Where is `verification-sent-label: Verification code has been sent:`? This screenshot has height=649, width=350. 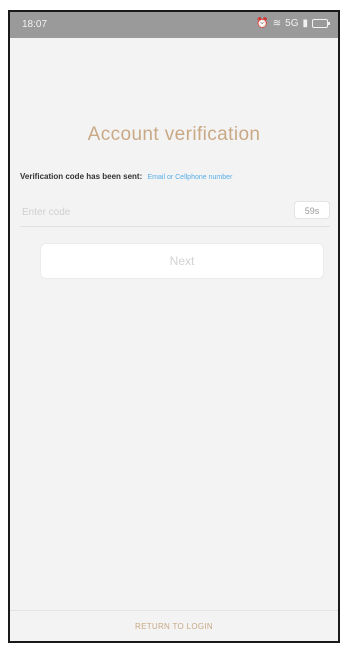
verification-sent-label: Verification code has been sent: is located at coordinates (81, 176).